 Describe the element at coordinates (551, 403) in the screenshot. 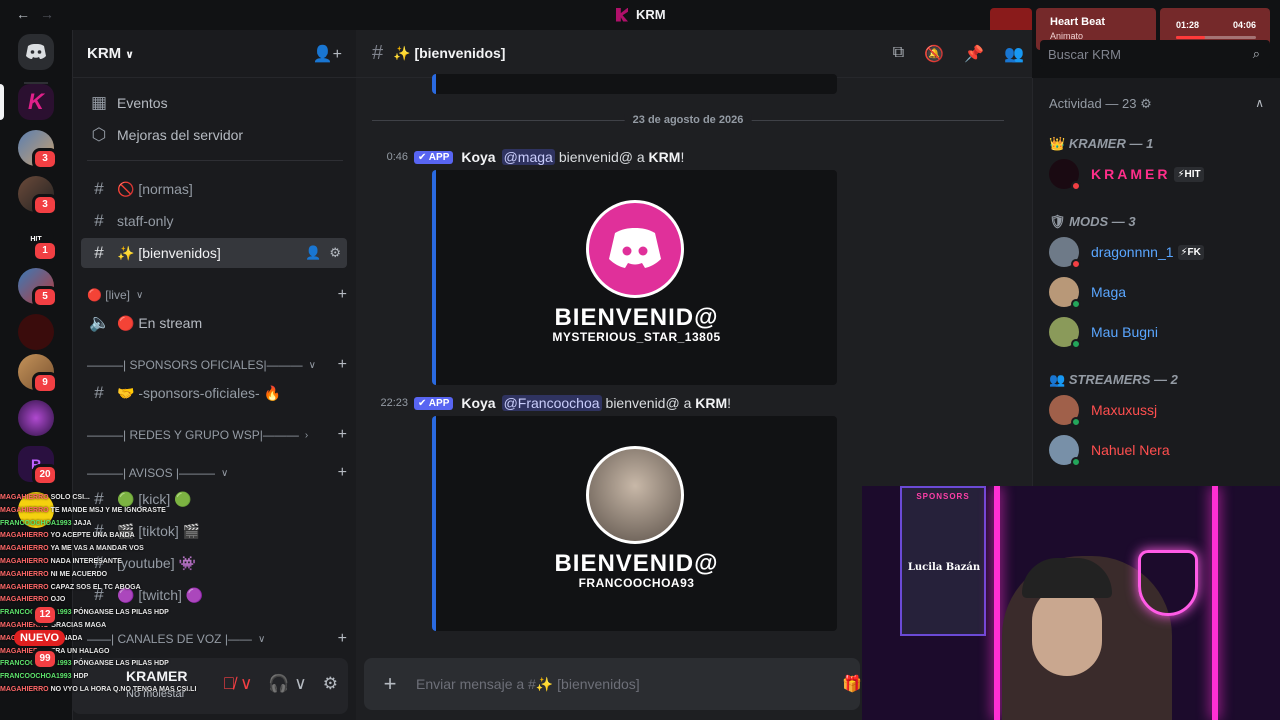

I see `user-mention: @Francoochoa` at that location.